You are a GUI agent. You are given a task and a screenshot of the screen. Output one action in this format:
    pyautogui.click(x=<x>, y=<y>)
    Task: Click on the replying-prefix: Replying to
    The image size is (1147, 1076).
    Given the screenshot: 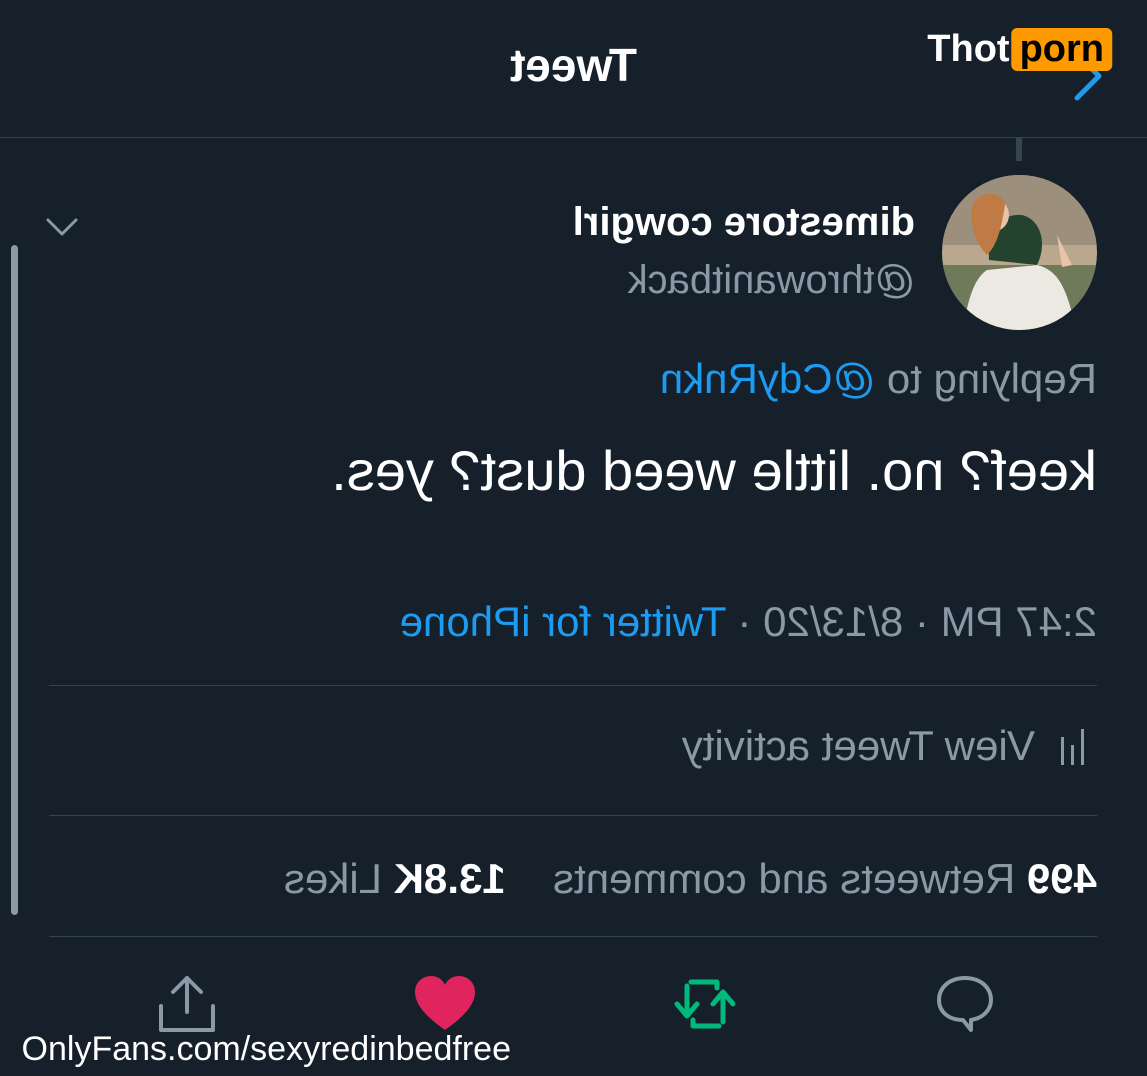 What is the action you would take?
    pyautogui.click(x=991, y=378)
    